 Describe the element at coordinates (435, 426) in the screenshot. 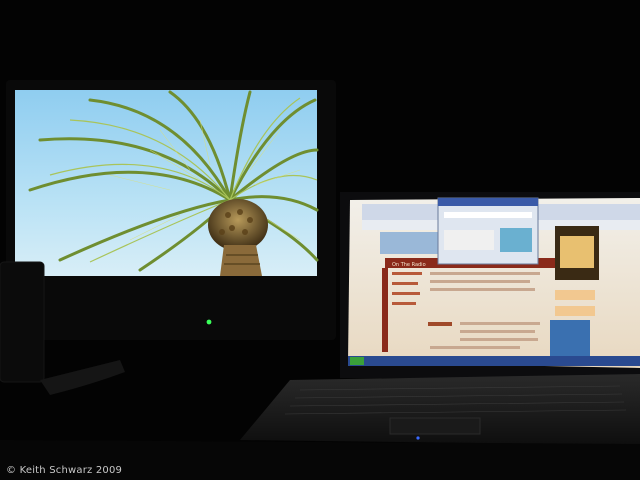

I see `touchpad` at that location.